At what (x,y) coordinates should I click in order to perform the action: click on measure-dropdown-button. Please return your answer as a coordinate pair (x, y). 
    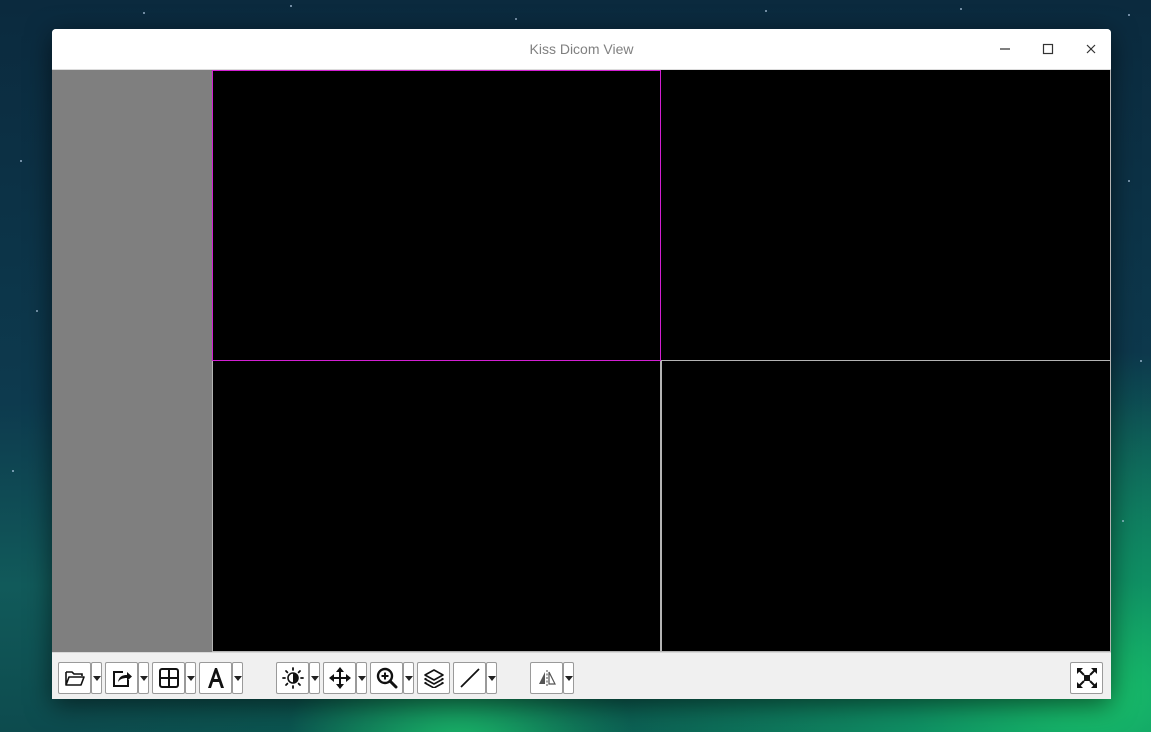
    Looking at the image, I should click on (491, 678).